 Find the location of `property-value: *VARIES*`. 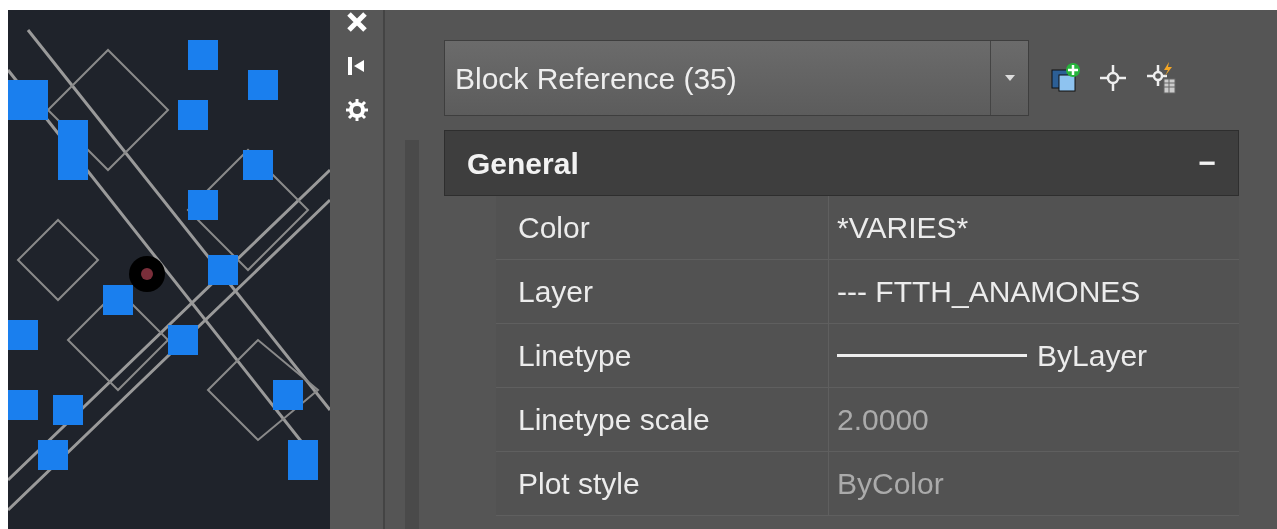

property-value: *VARIES* is located at coordinates (903, 227).